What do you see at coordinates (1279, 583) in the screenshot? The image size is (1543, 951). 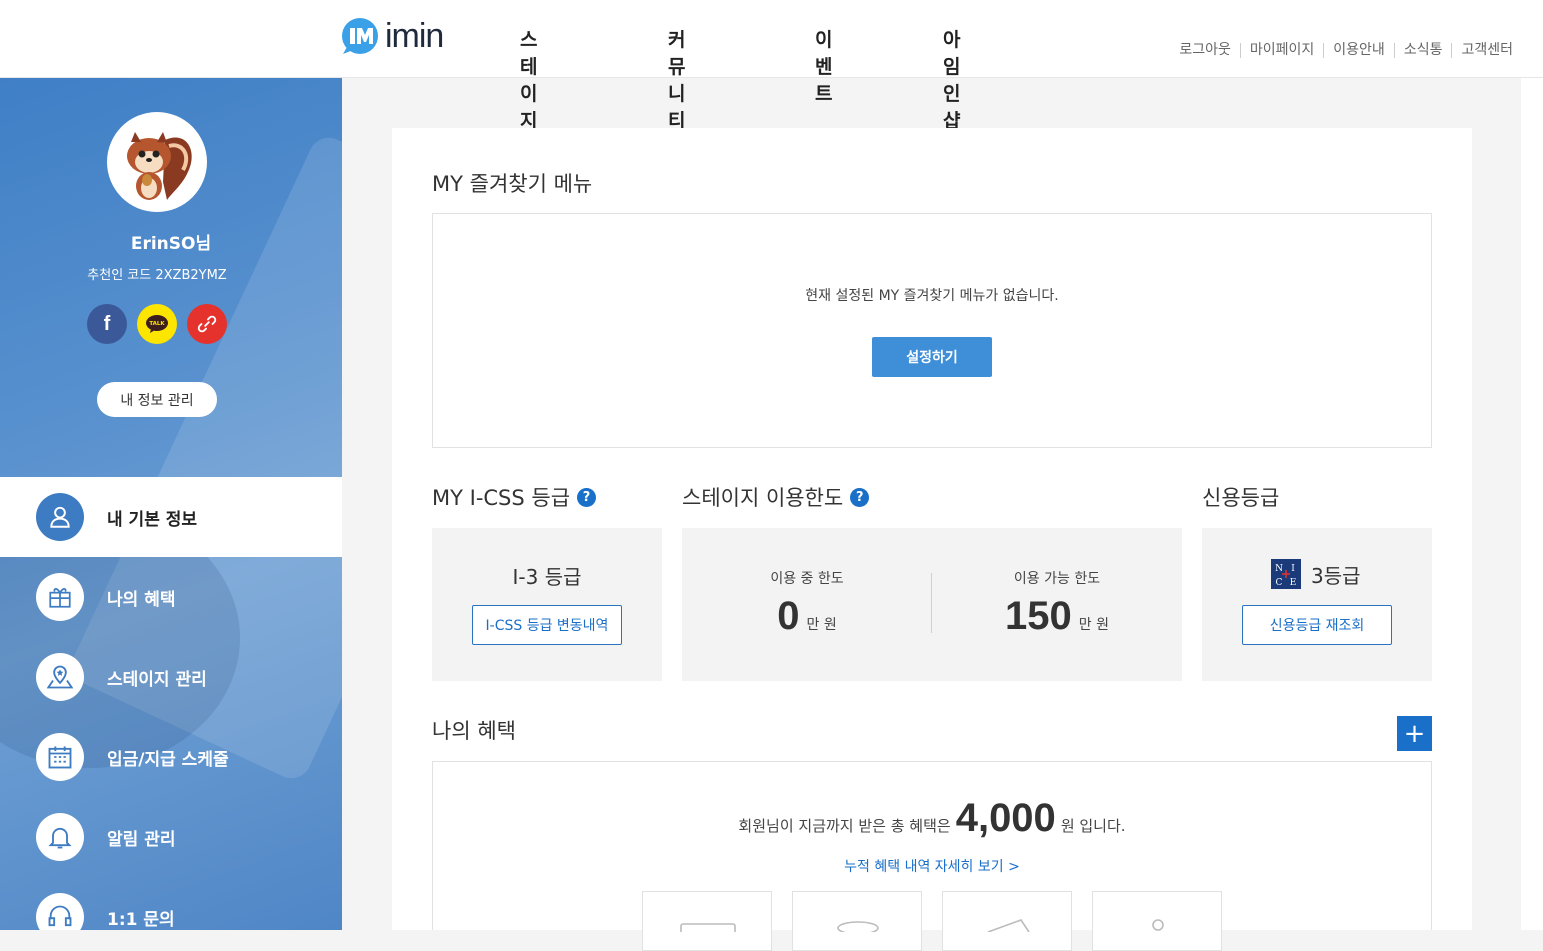 I see `svg-text: C` at bounding box center [1279, 583].